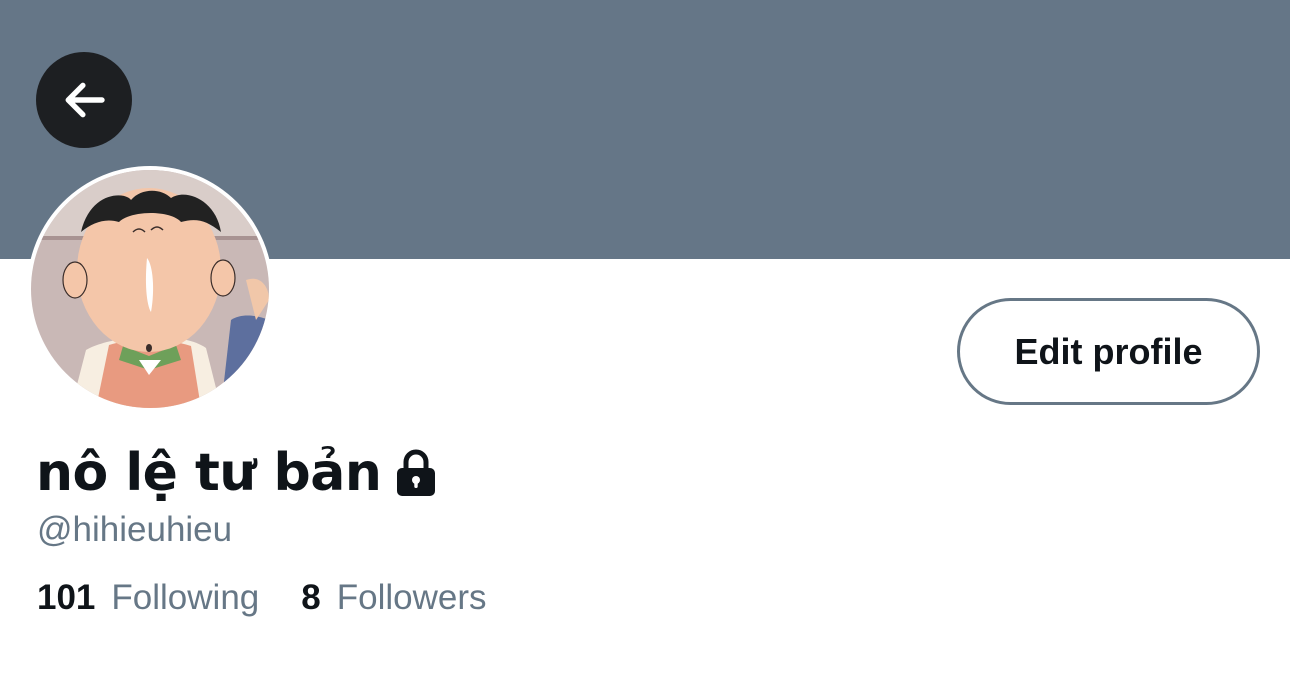 The image size is (1290, 699). Describe the element at coordinates (209, 473) in the screenshot. I see `display-name: nô lệ tư bản` at that location.